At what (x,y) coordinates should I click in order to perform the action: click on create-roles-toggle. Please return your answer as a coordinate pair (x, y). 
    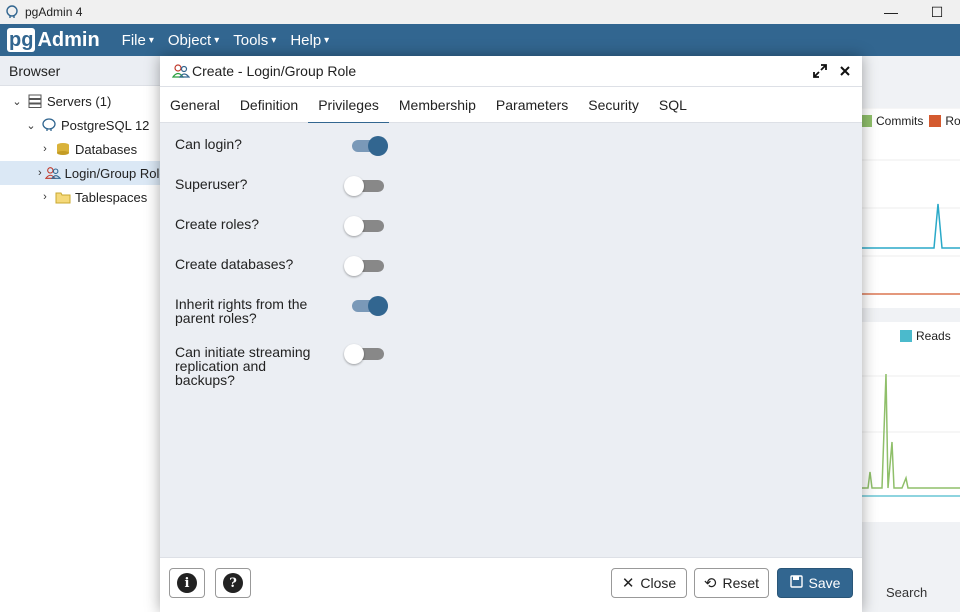
    Looking at the image, I should click on (364, 225).